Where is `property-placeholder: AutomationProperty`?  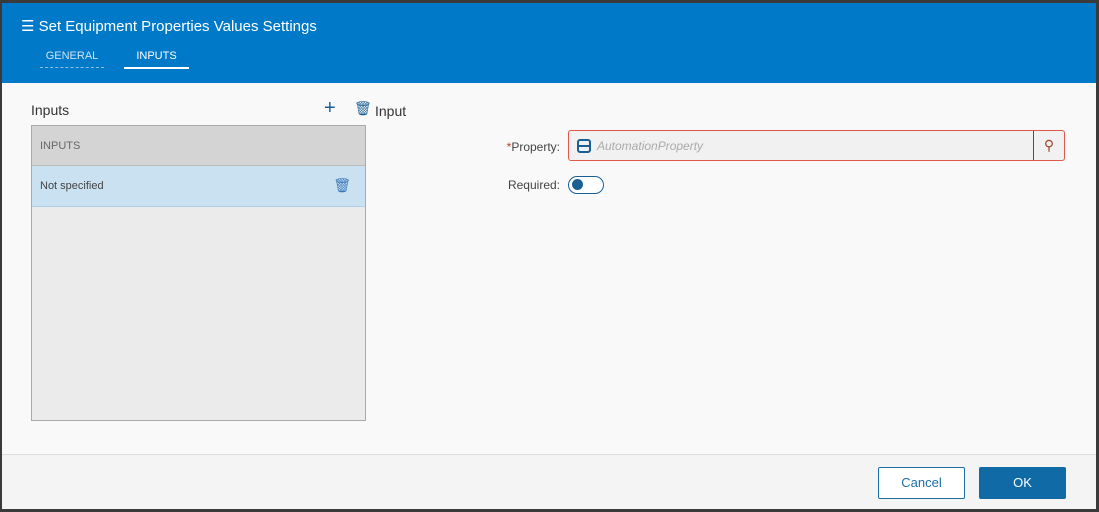 property-placeholder: AutomationProperty is located at coordinates (650, 146).